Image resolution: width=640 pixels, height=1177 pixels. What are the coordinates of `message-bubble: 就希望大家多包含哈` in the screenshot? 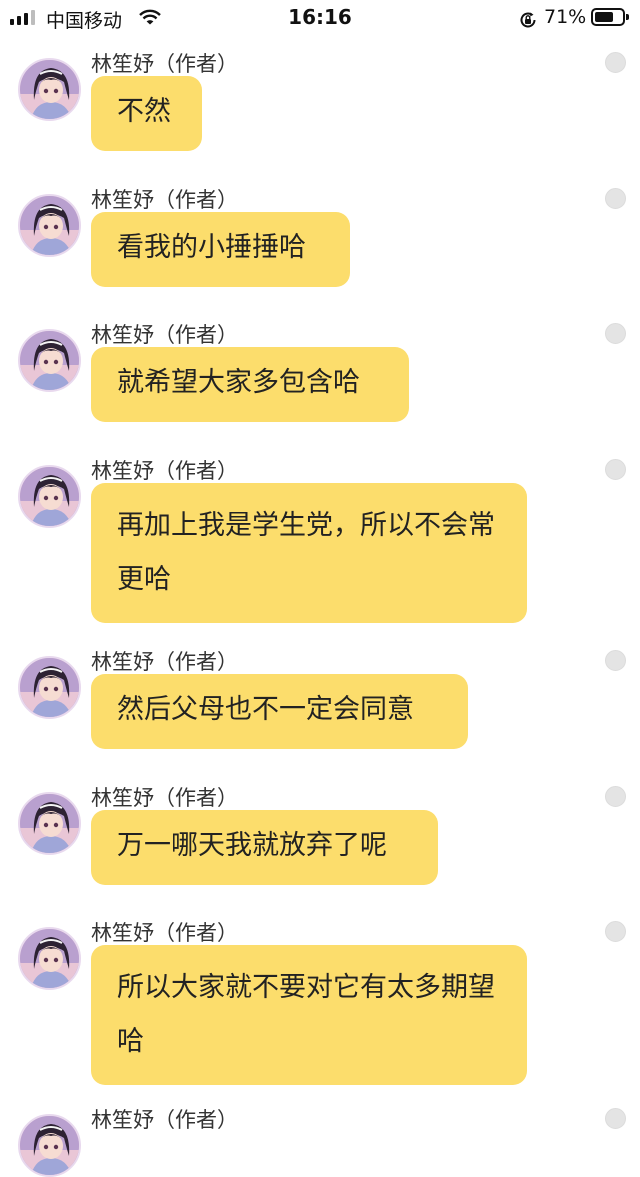 It's located at (250, 384).